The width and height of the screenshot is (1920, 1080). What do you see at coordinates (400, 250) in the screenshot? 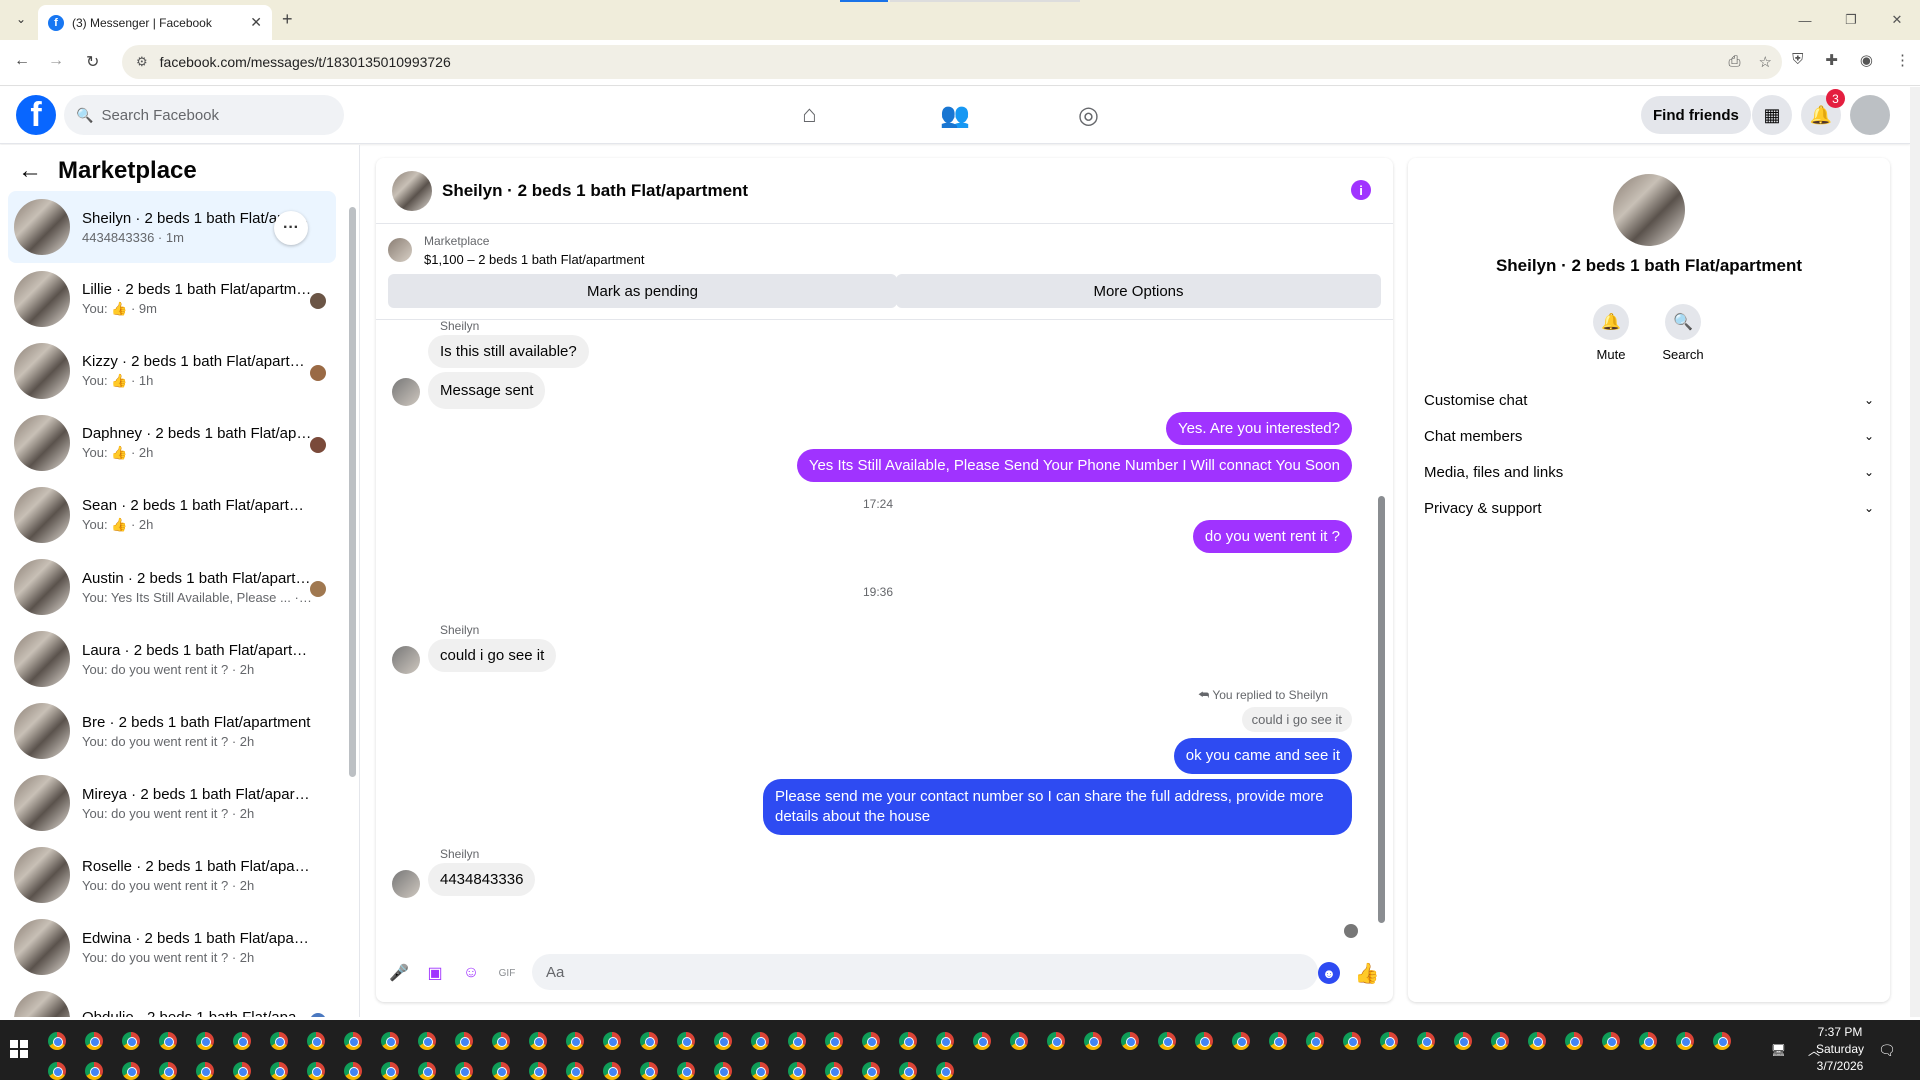
I see `listing-thumbnail` at bounding box center [400, 250].